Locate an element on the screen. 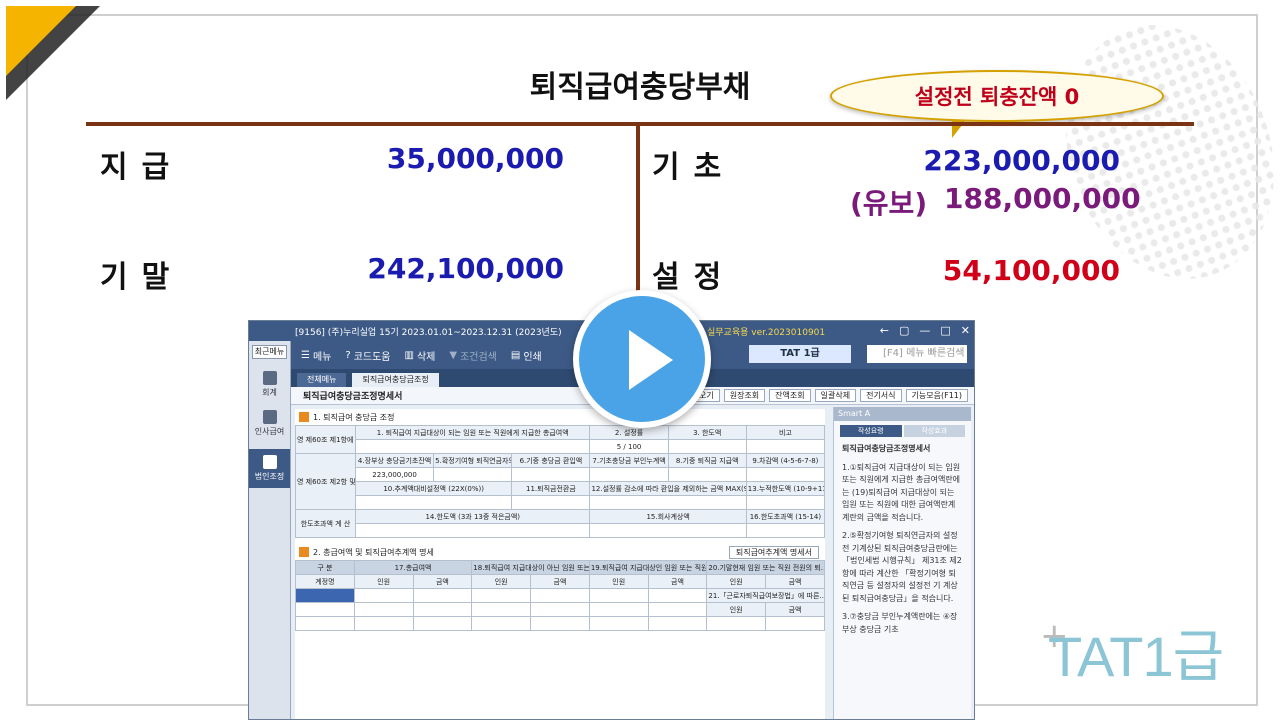  bulk-delete-button: 일괄삭제 is located at coordinates (835, 395).